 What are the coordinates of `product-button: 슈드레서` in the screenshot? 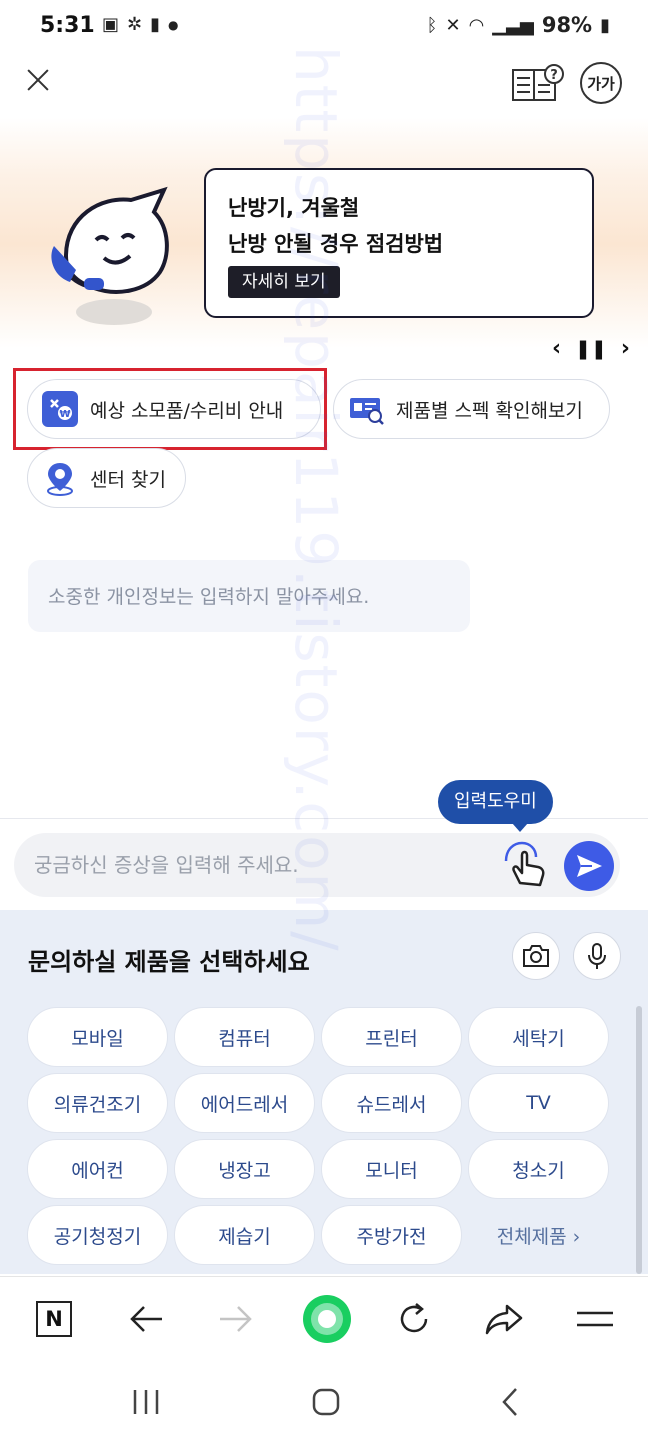 It's located at (391, 1103).